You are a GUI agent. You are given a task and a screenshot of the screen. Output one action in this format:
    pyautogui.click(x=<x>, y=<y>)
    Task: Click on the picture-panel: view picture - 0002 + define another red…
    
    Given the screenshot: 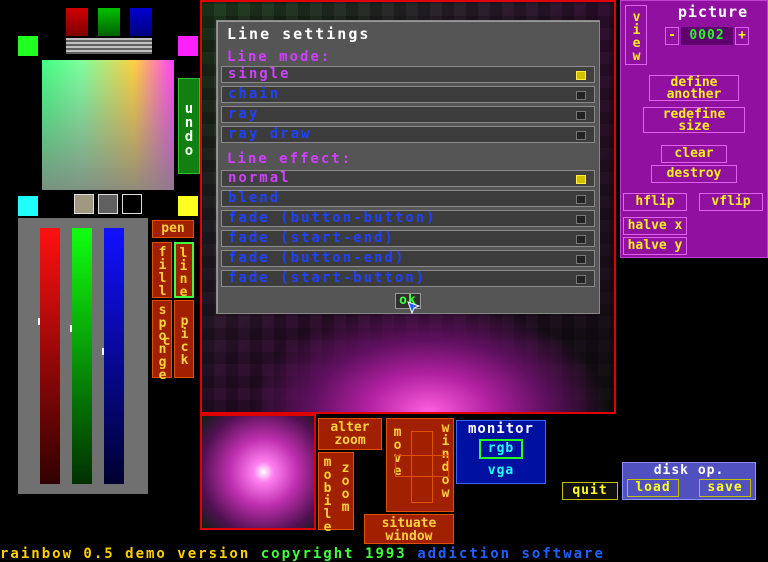 What is the action you would take?
    pyautogui.click(x=694, y=129)
    